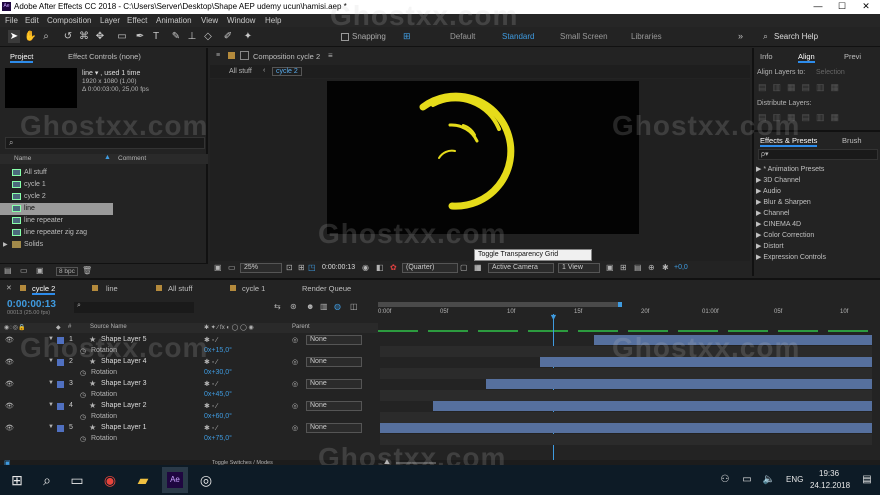  I want to click on minimize-button: —, so click(818, 6).